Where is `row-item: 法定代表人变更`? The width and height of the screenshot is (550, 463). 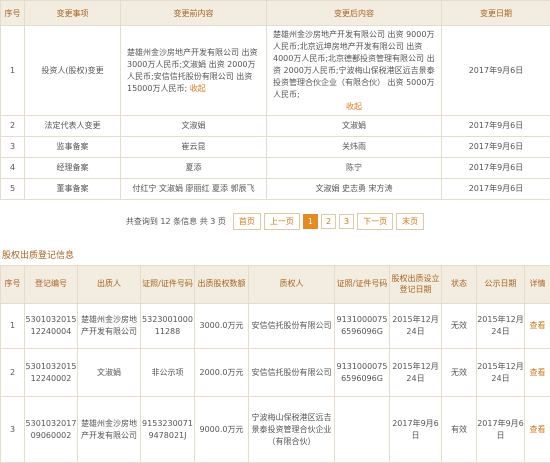 row-item: 法定代表人变更 is located at coordinates (73, 126).